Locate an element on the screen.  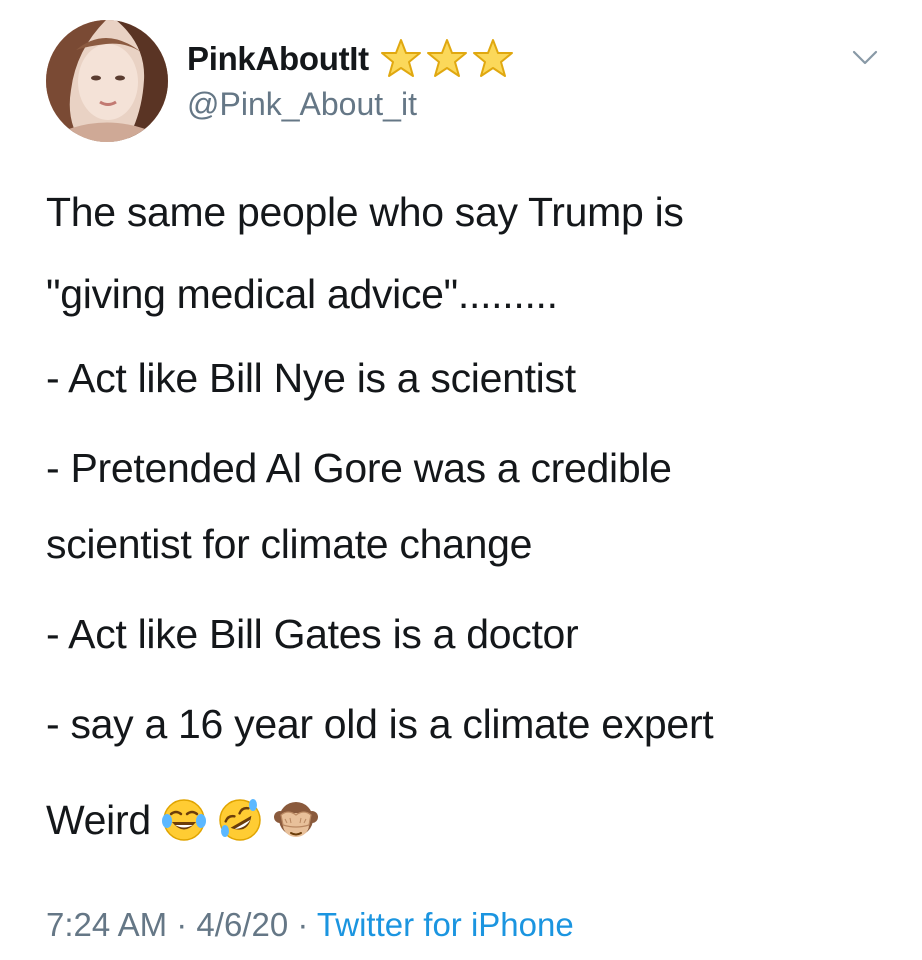
rolling-on-floor-laughing-icon is located at coordinates (240, 820).